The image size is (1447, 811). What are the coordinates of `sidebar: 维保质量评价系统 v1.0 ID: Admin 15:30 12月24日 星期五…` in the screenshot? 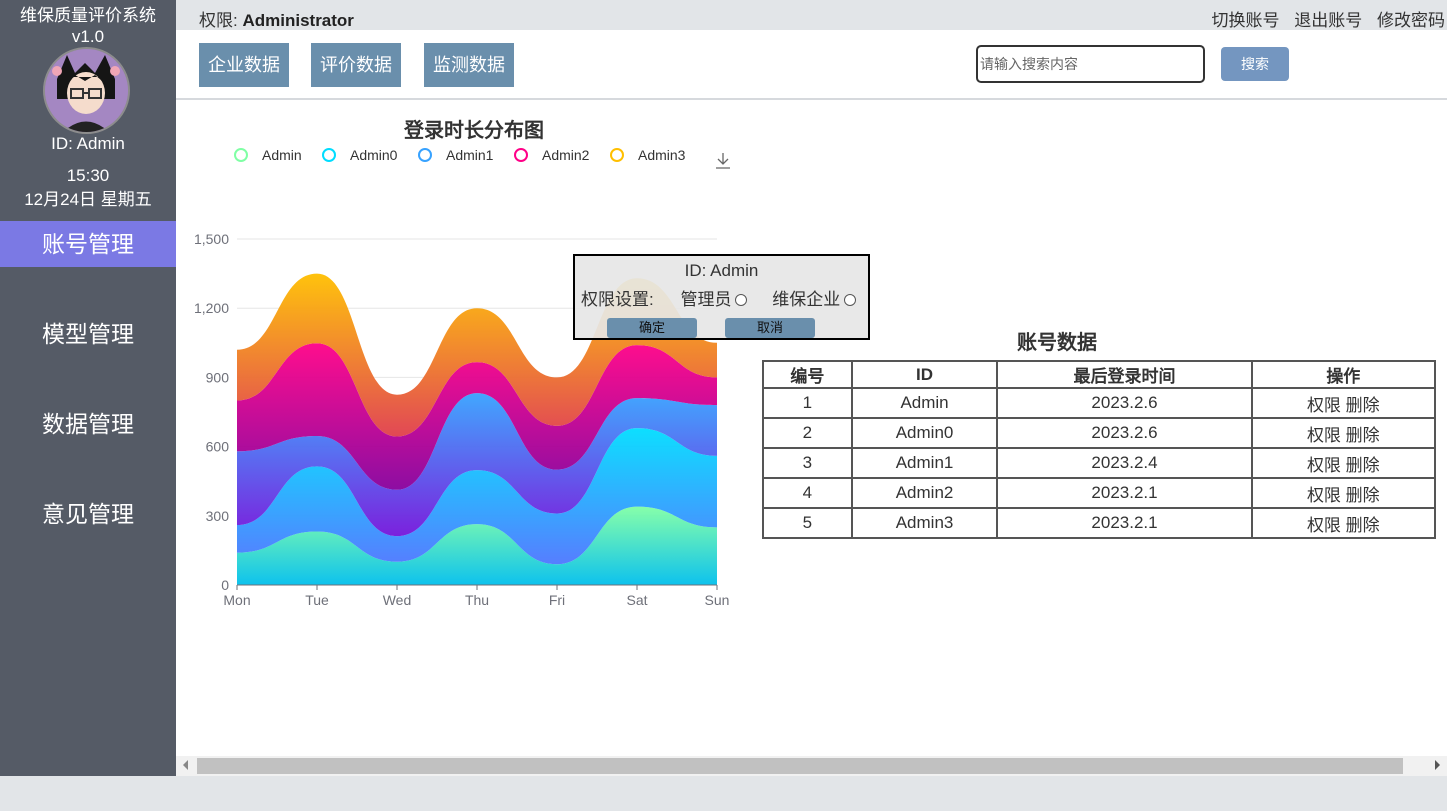 It's located at (88, 388).